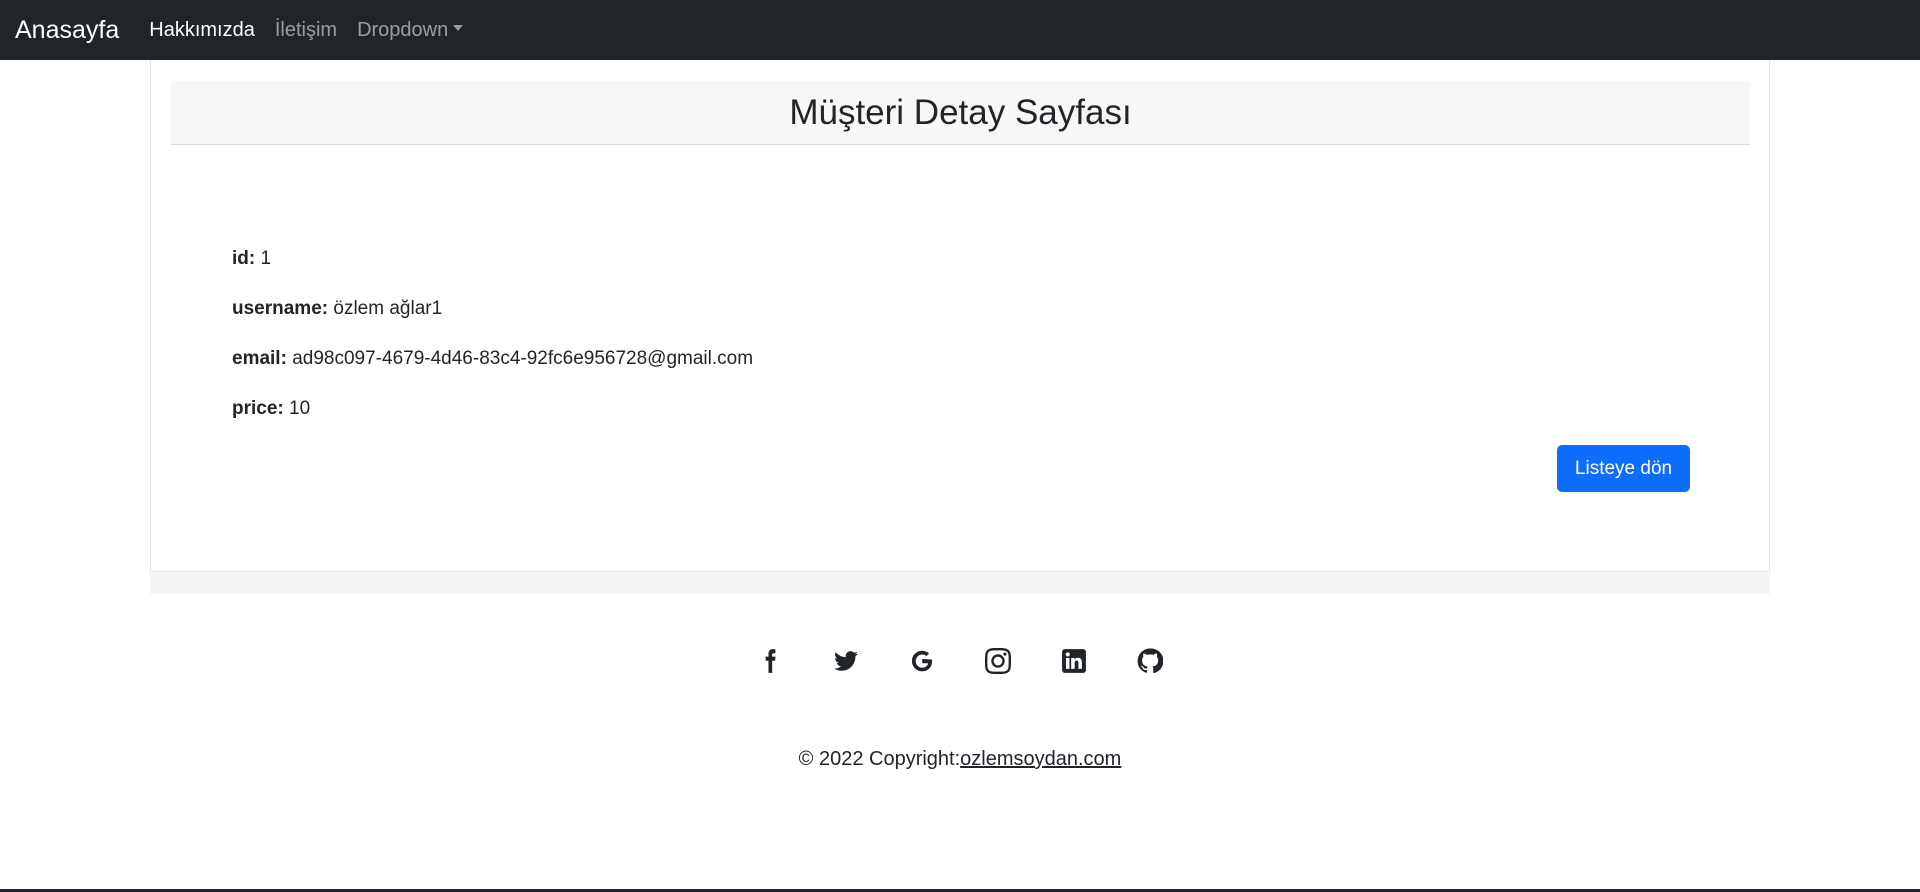  Describe the element at coordinates (280, 308) in the screenshot. I see `field-username-label: username:` at that location.